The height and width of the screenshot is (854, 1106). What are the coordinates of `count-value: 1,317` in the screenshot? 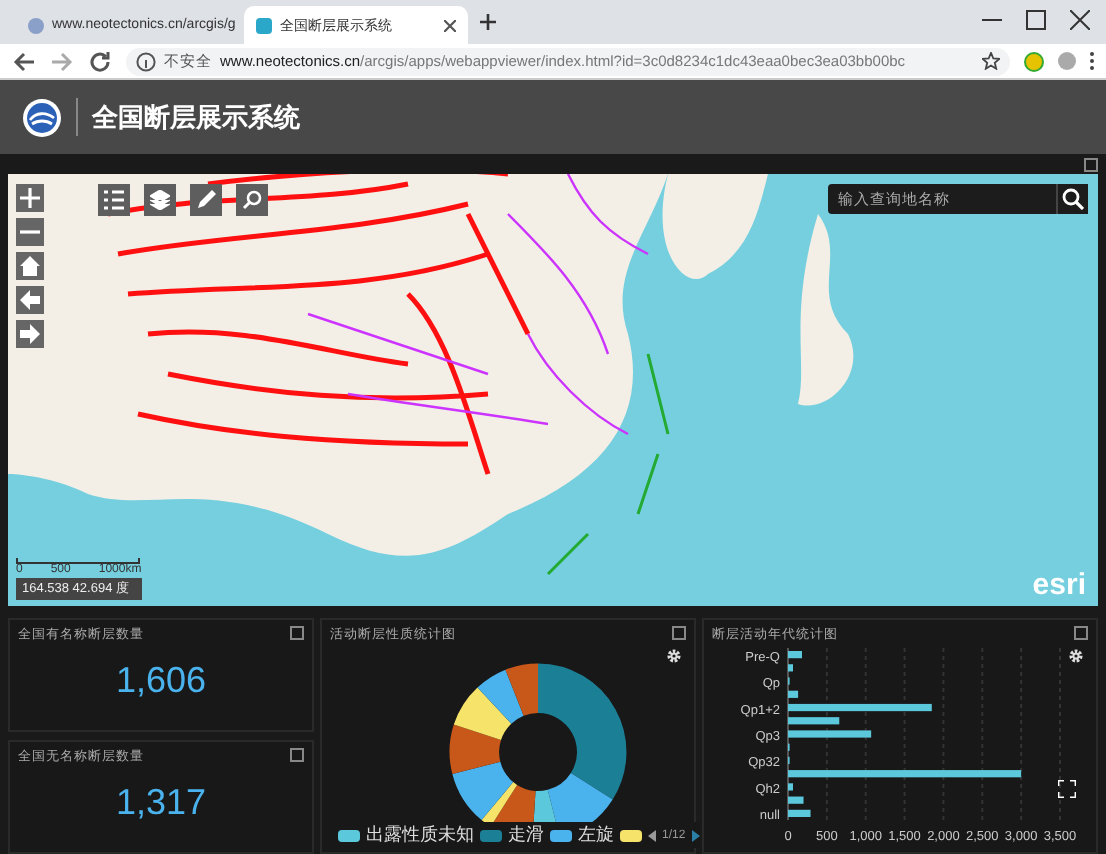 It's located at (161, 803).